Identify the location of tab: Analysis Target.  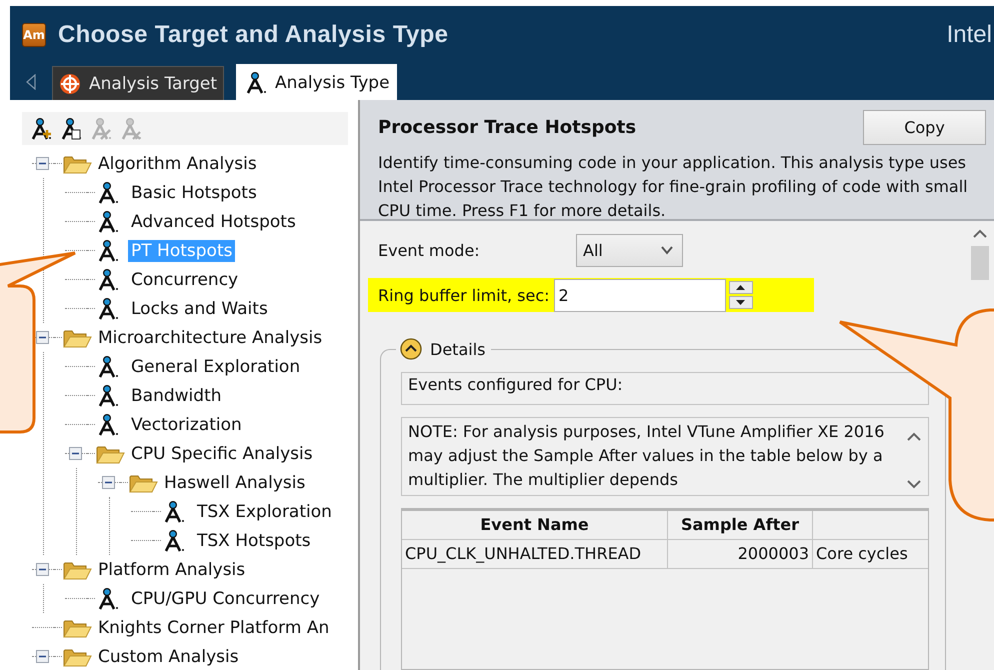
(138, 83).